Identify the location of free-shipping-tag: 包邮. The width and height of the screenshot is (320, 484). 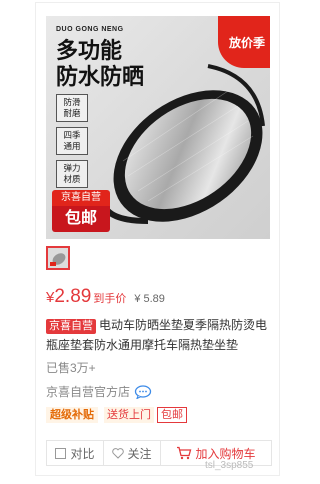
(172, 415).